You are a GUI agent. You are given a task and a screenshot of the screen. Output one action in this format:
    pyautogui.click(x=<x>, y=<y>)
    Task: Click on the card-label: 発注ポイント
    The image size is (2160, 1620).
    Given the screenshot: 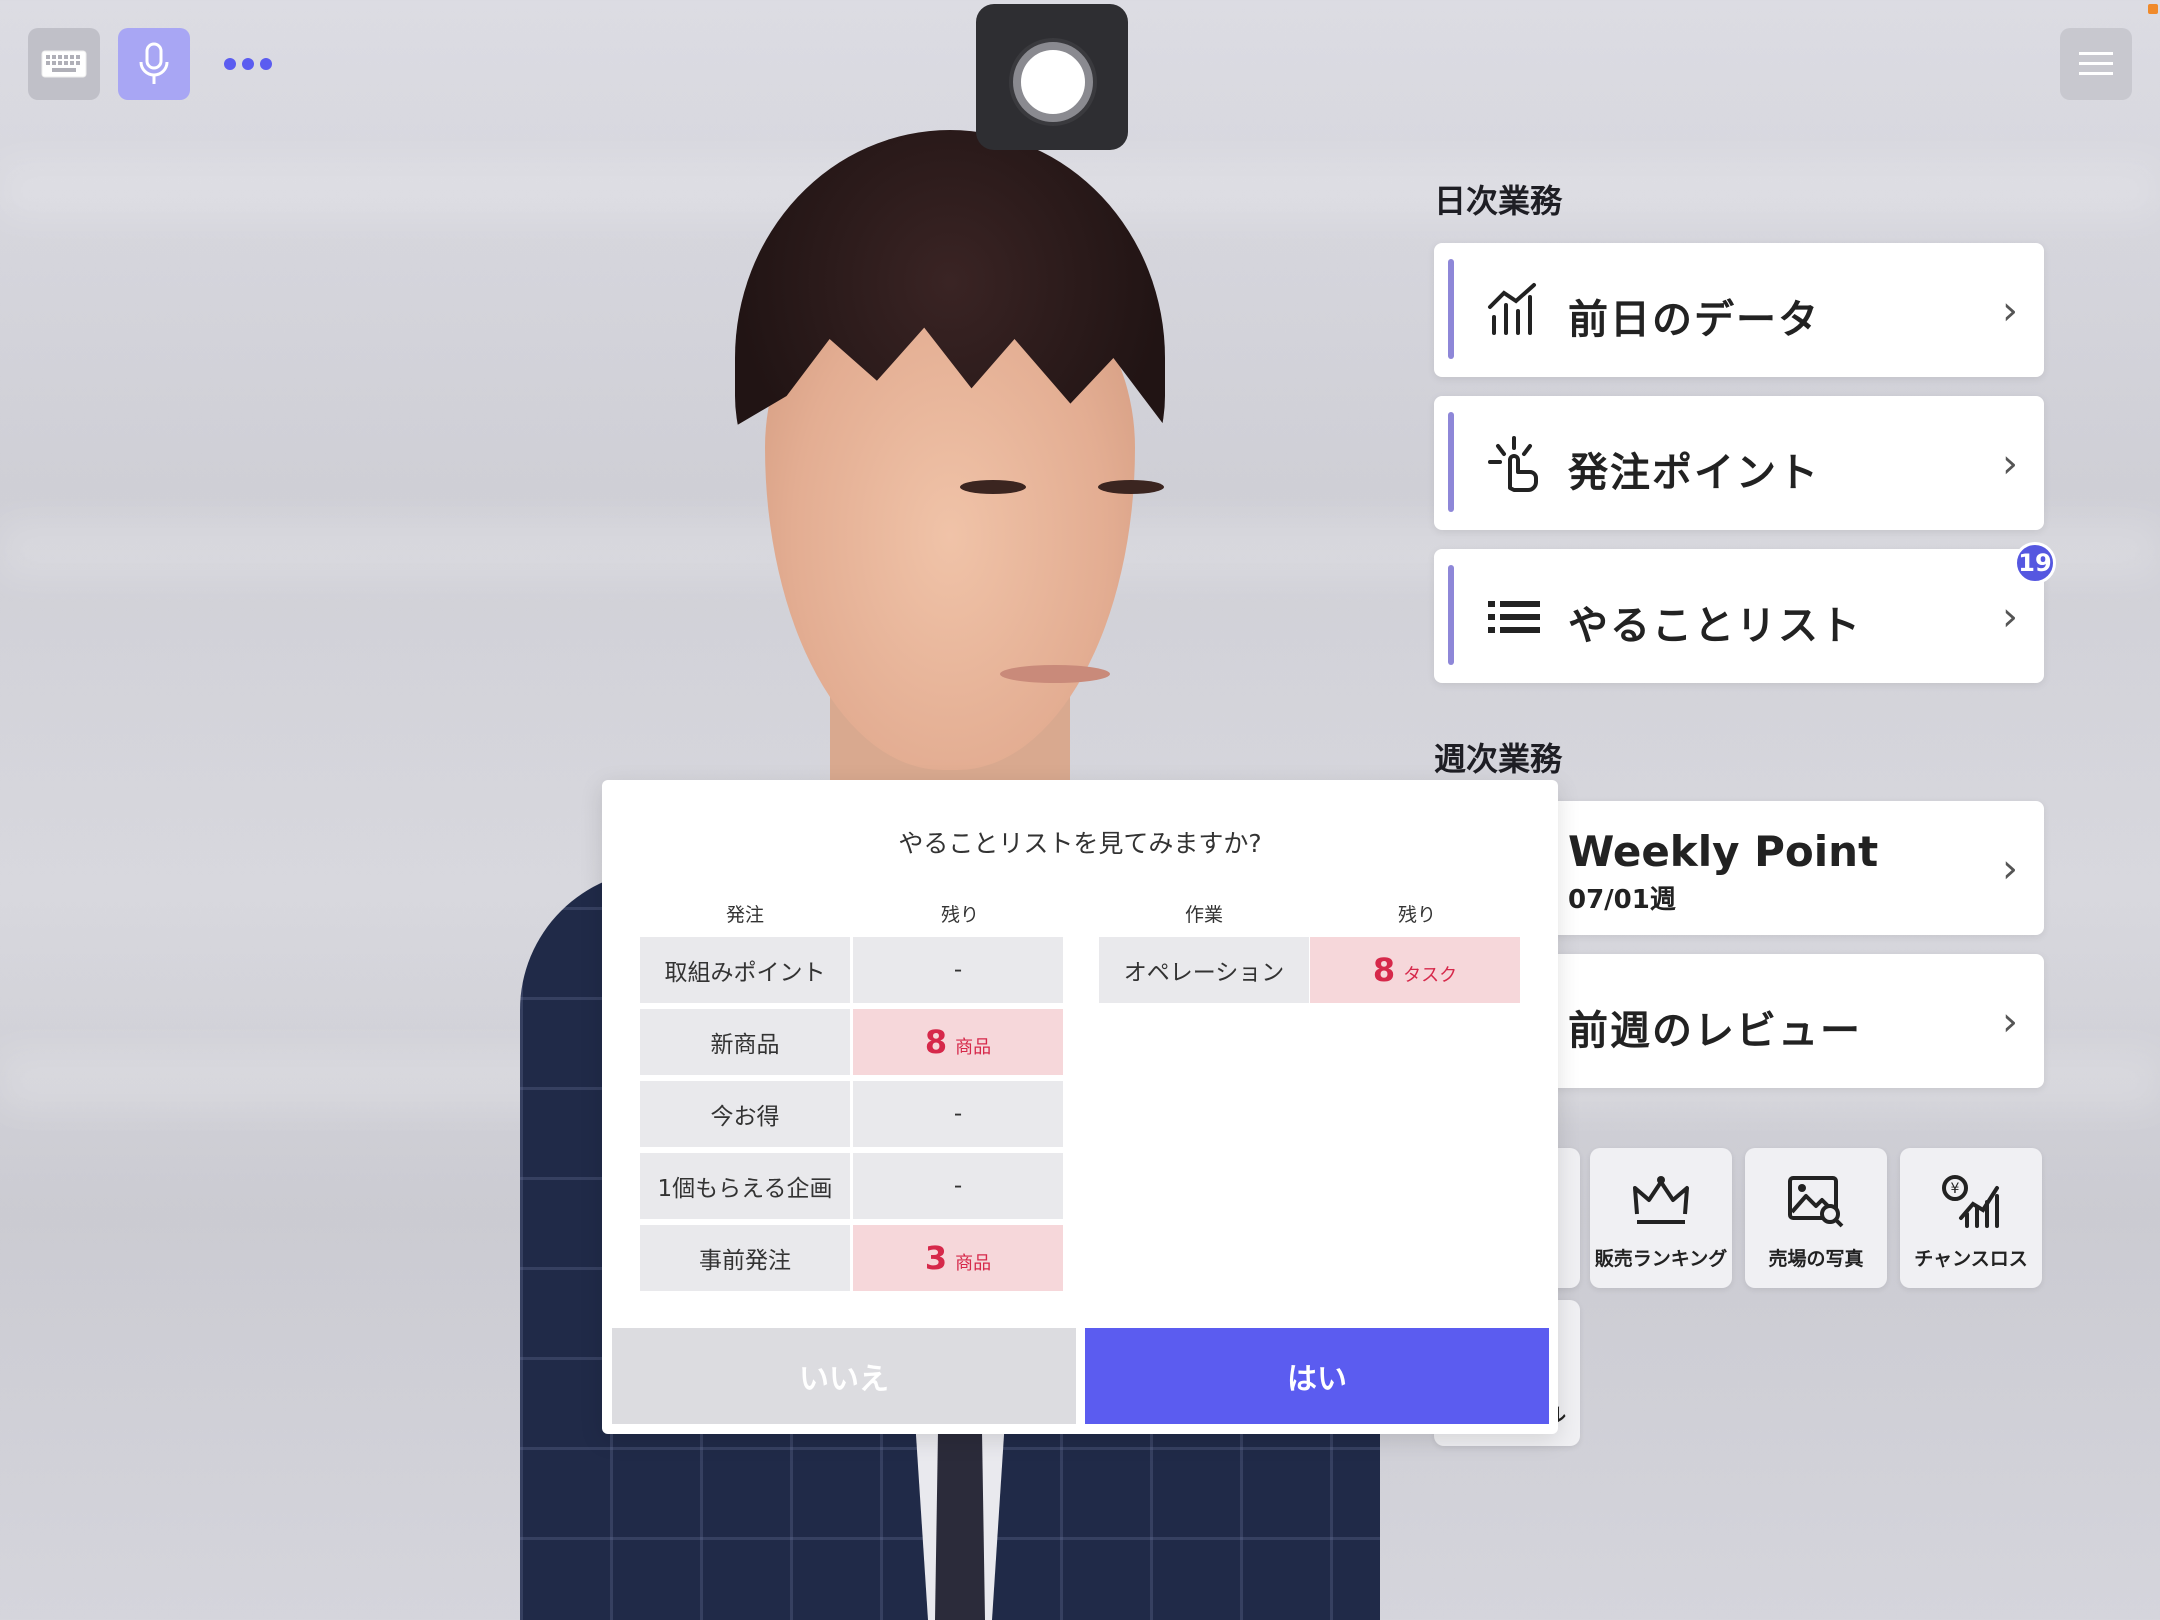 What is the action you would take?
    pyautogui.click(x=1694, y=473)
    